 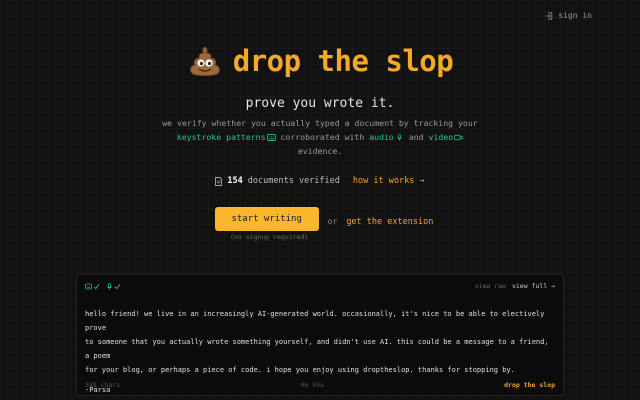 I want to click on stats-row: 154 documents verified how it works →, so click(x=320, y=181).